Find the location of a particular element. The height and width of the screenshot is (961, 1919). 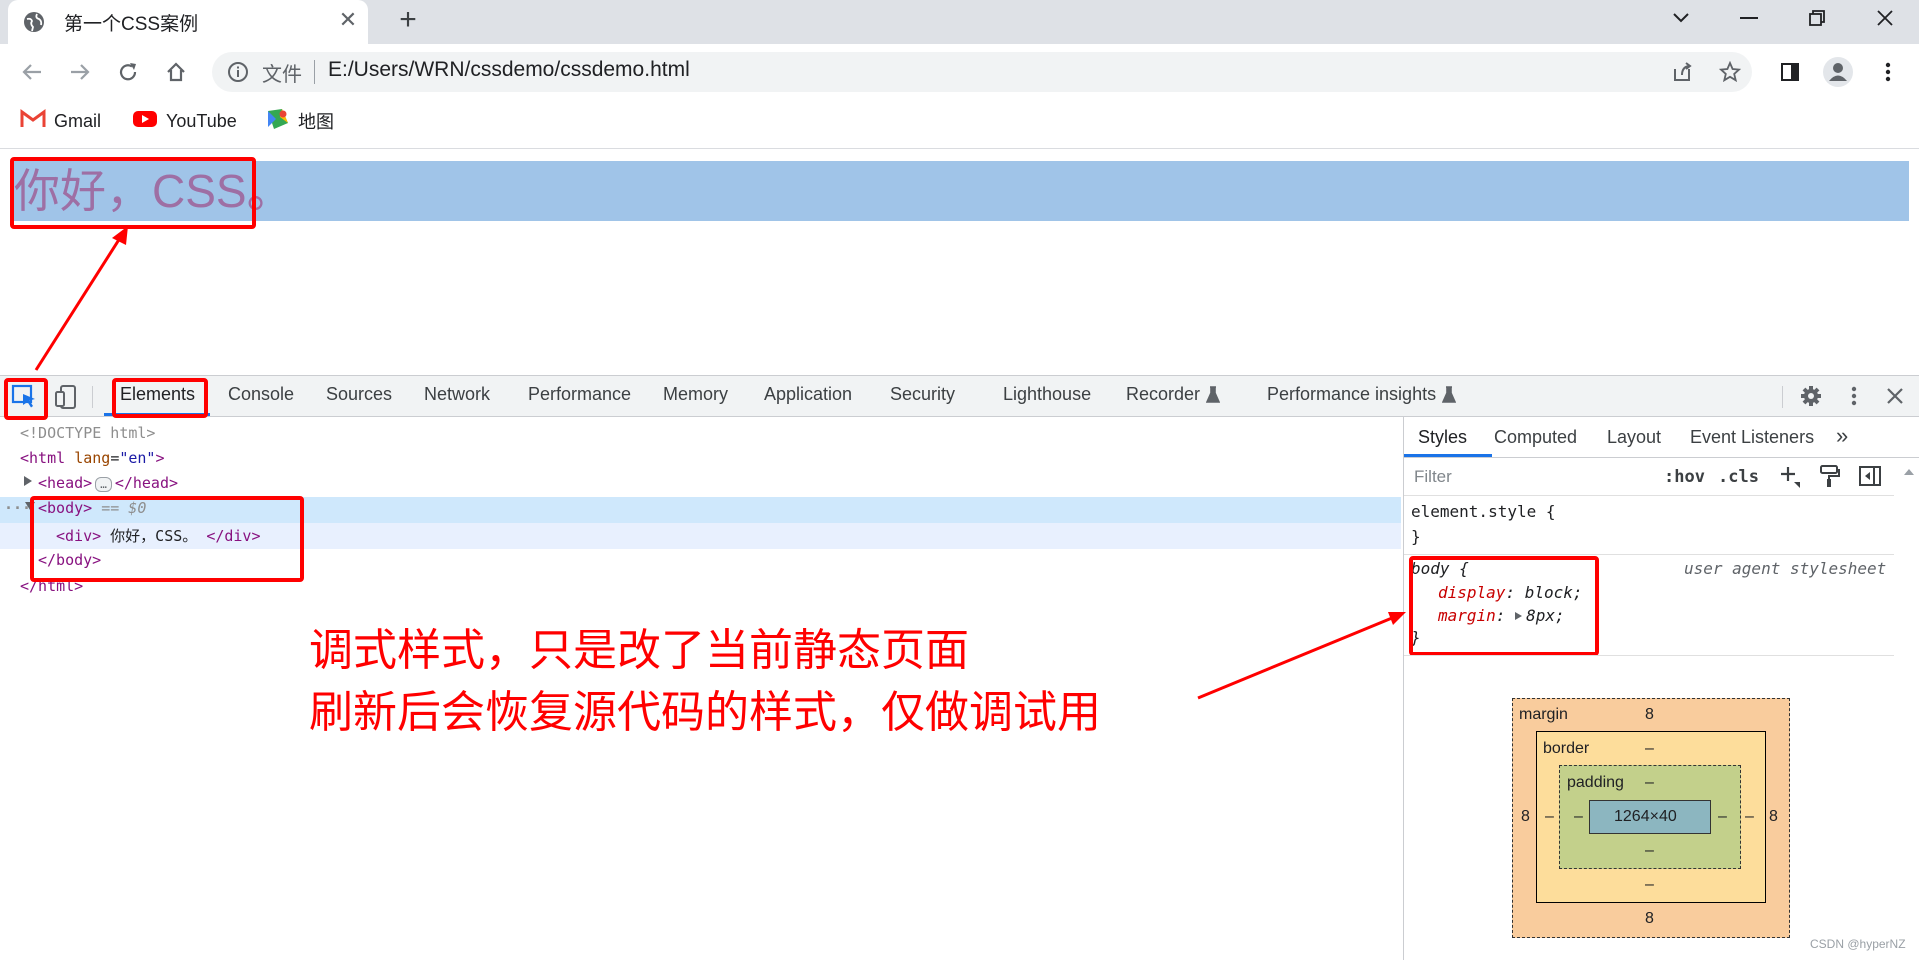

watermark: CSDN @hyperNZ is located at coordinates (1858, 944).